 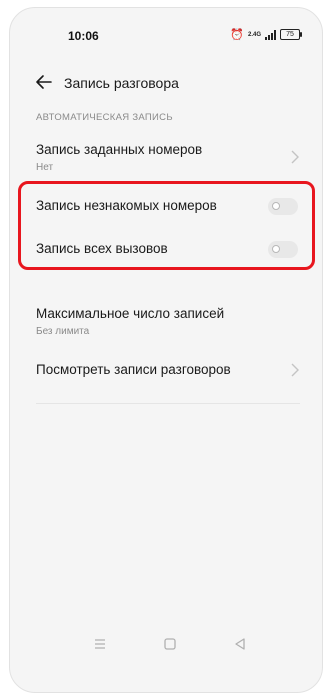 I want to click on back-triangle-icon, so click(x=240, y=644).